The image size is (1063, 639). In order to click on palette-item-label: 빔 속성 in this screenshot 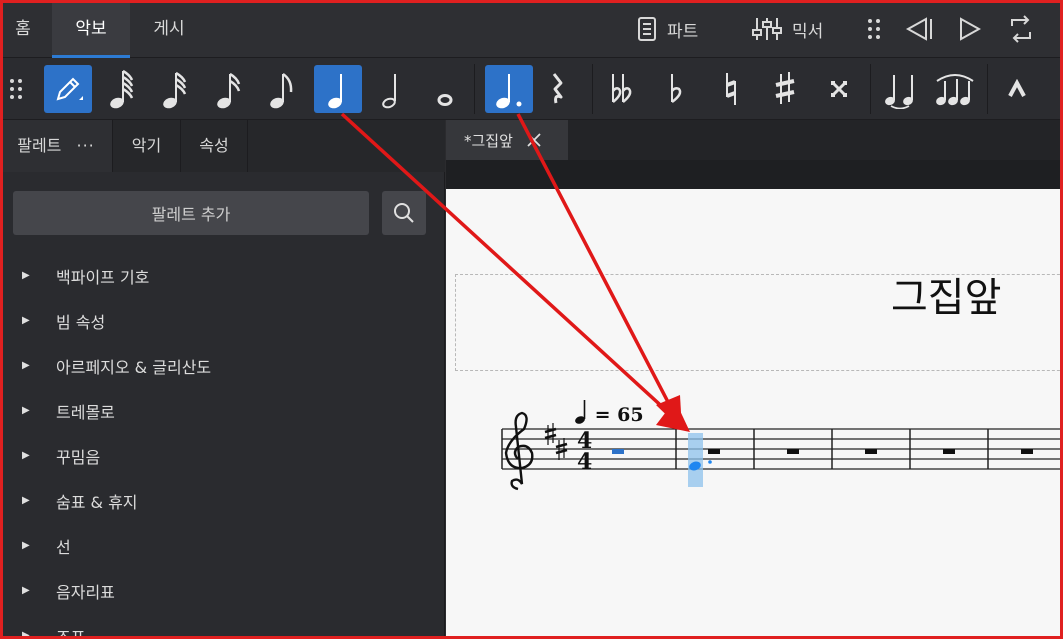, I will do `click(81, 322)`.